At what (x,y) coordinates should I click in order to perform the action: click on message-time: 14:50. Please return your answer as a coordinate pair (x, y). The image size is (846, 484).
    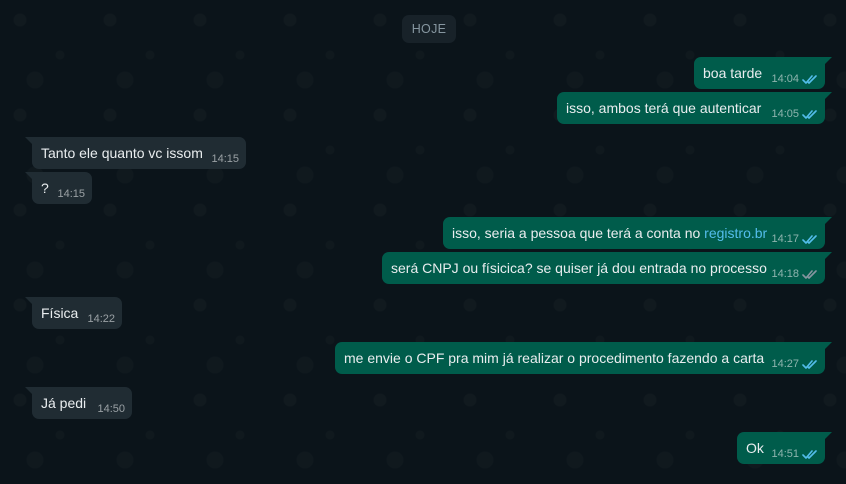
    Looking at the image, I should click on (111, 409).